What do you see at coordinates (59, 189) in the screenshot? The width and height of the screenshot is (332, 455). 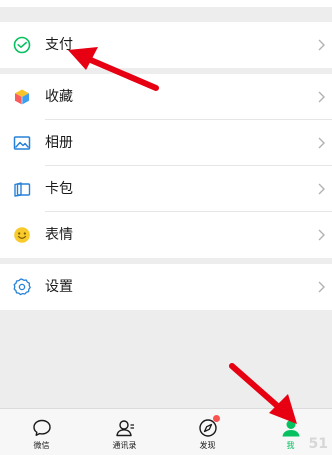 I see `menu-item-label: 卡包` at bounding box center [59, 189].